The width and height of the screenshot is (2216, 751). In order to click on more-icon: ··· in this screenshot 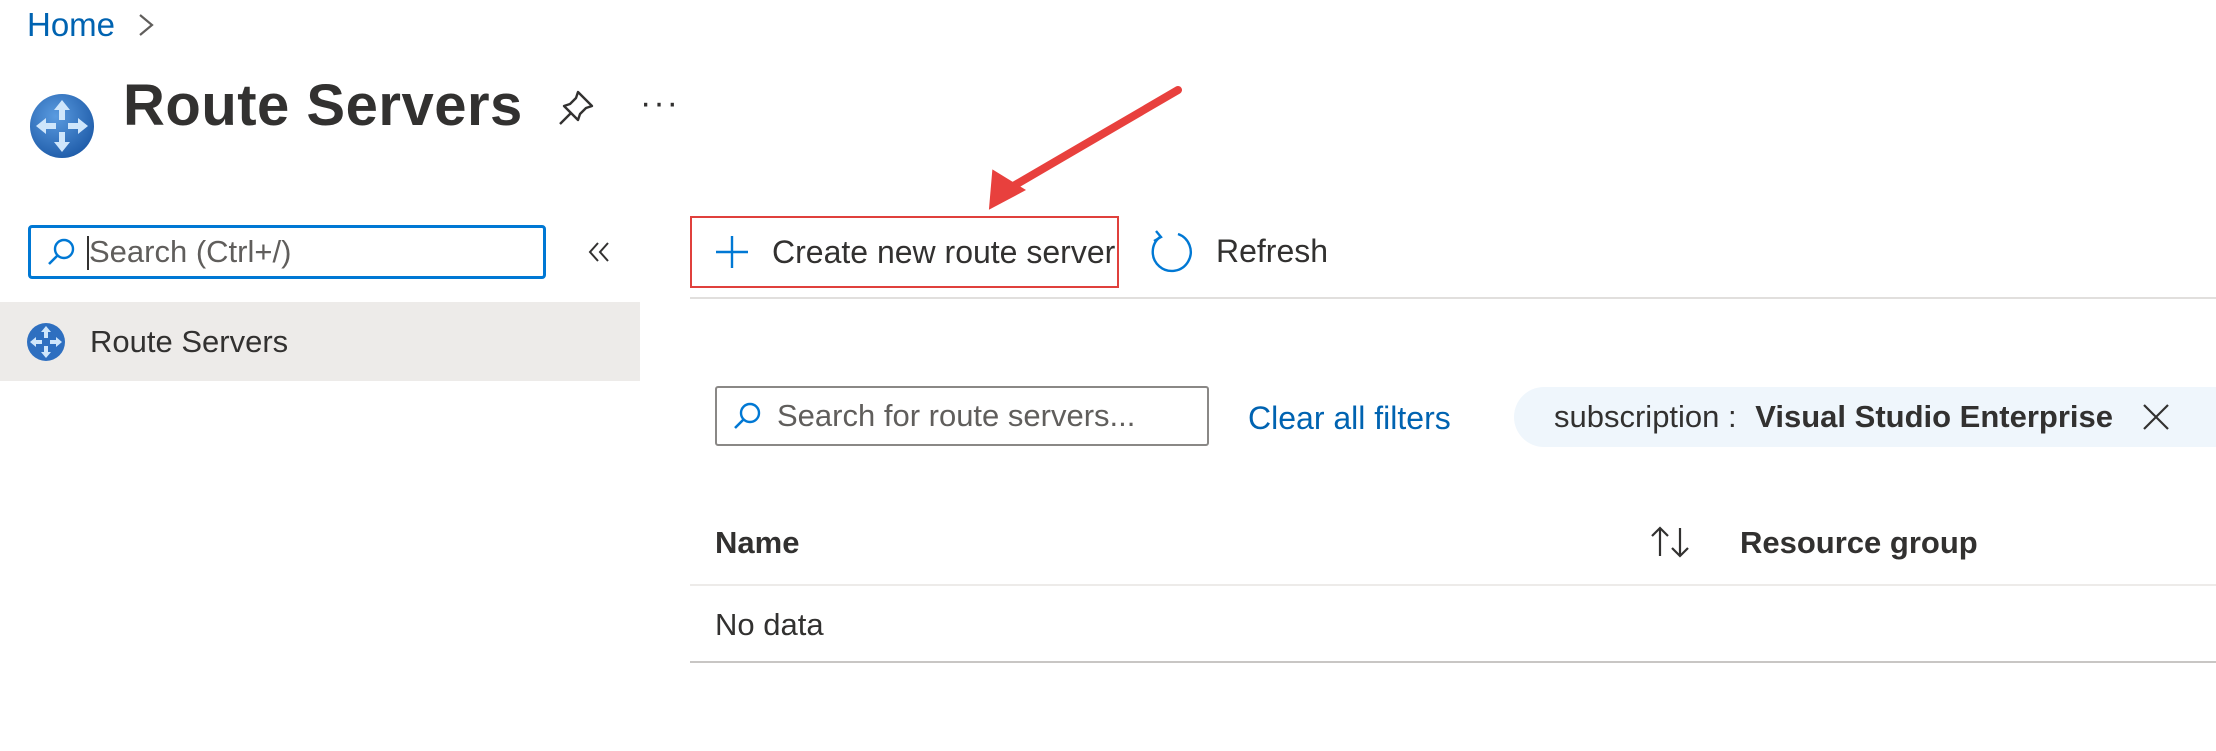, I will do `click(660, 103)`.